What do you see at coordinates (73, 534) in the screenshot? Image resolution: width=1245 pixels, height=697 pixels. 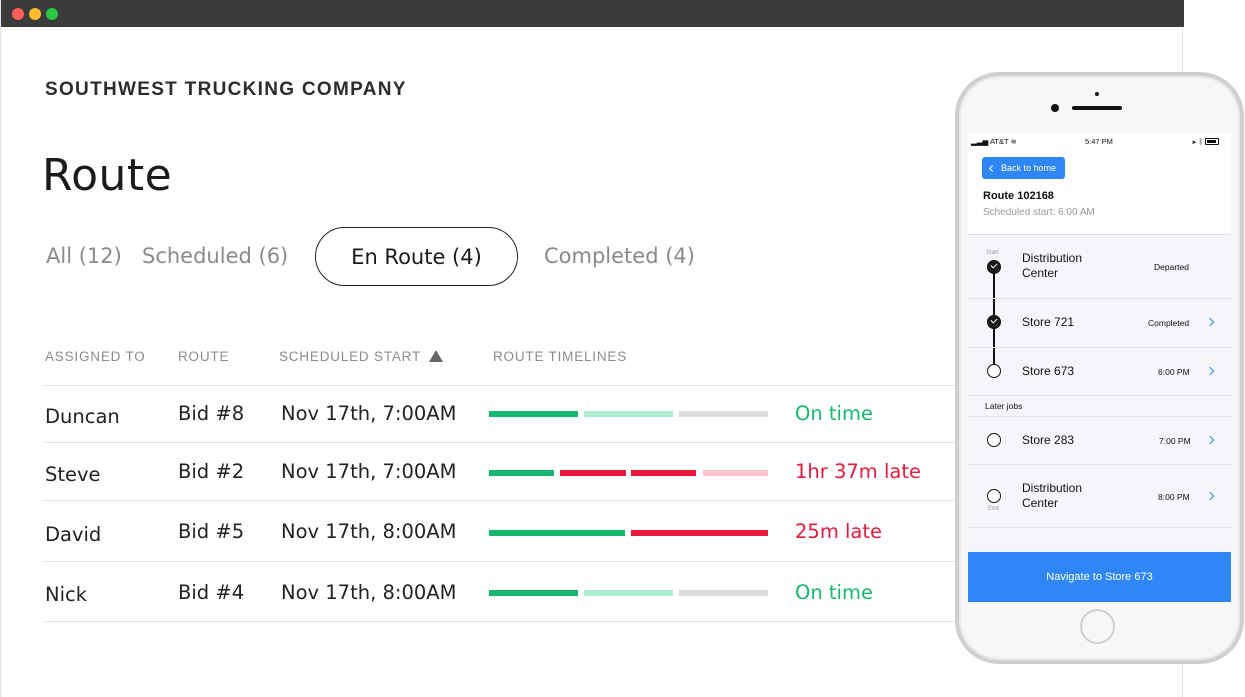 I see `assigned-to-cell: David` at bounding box center [73, 534].